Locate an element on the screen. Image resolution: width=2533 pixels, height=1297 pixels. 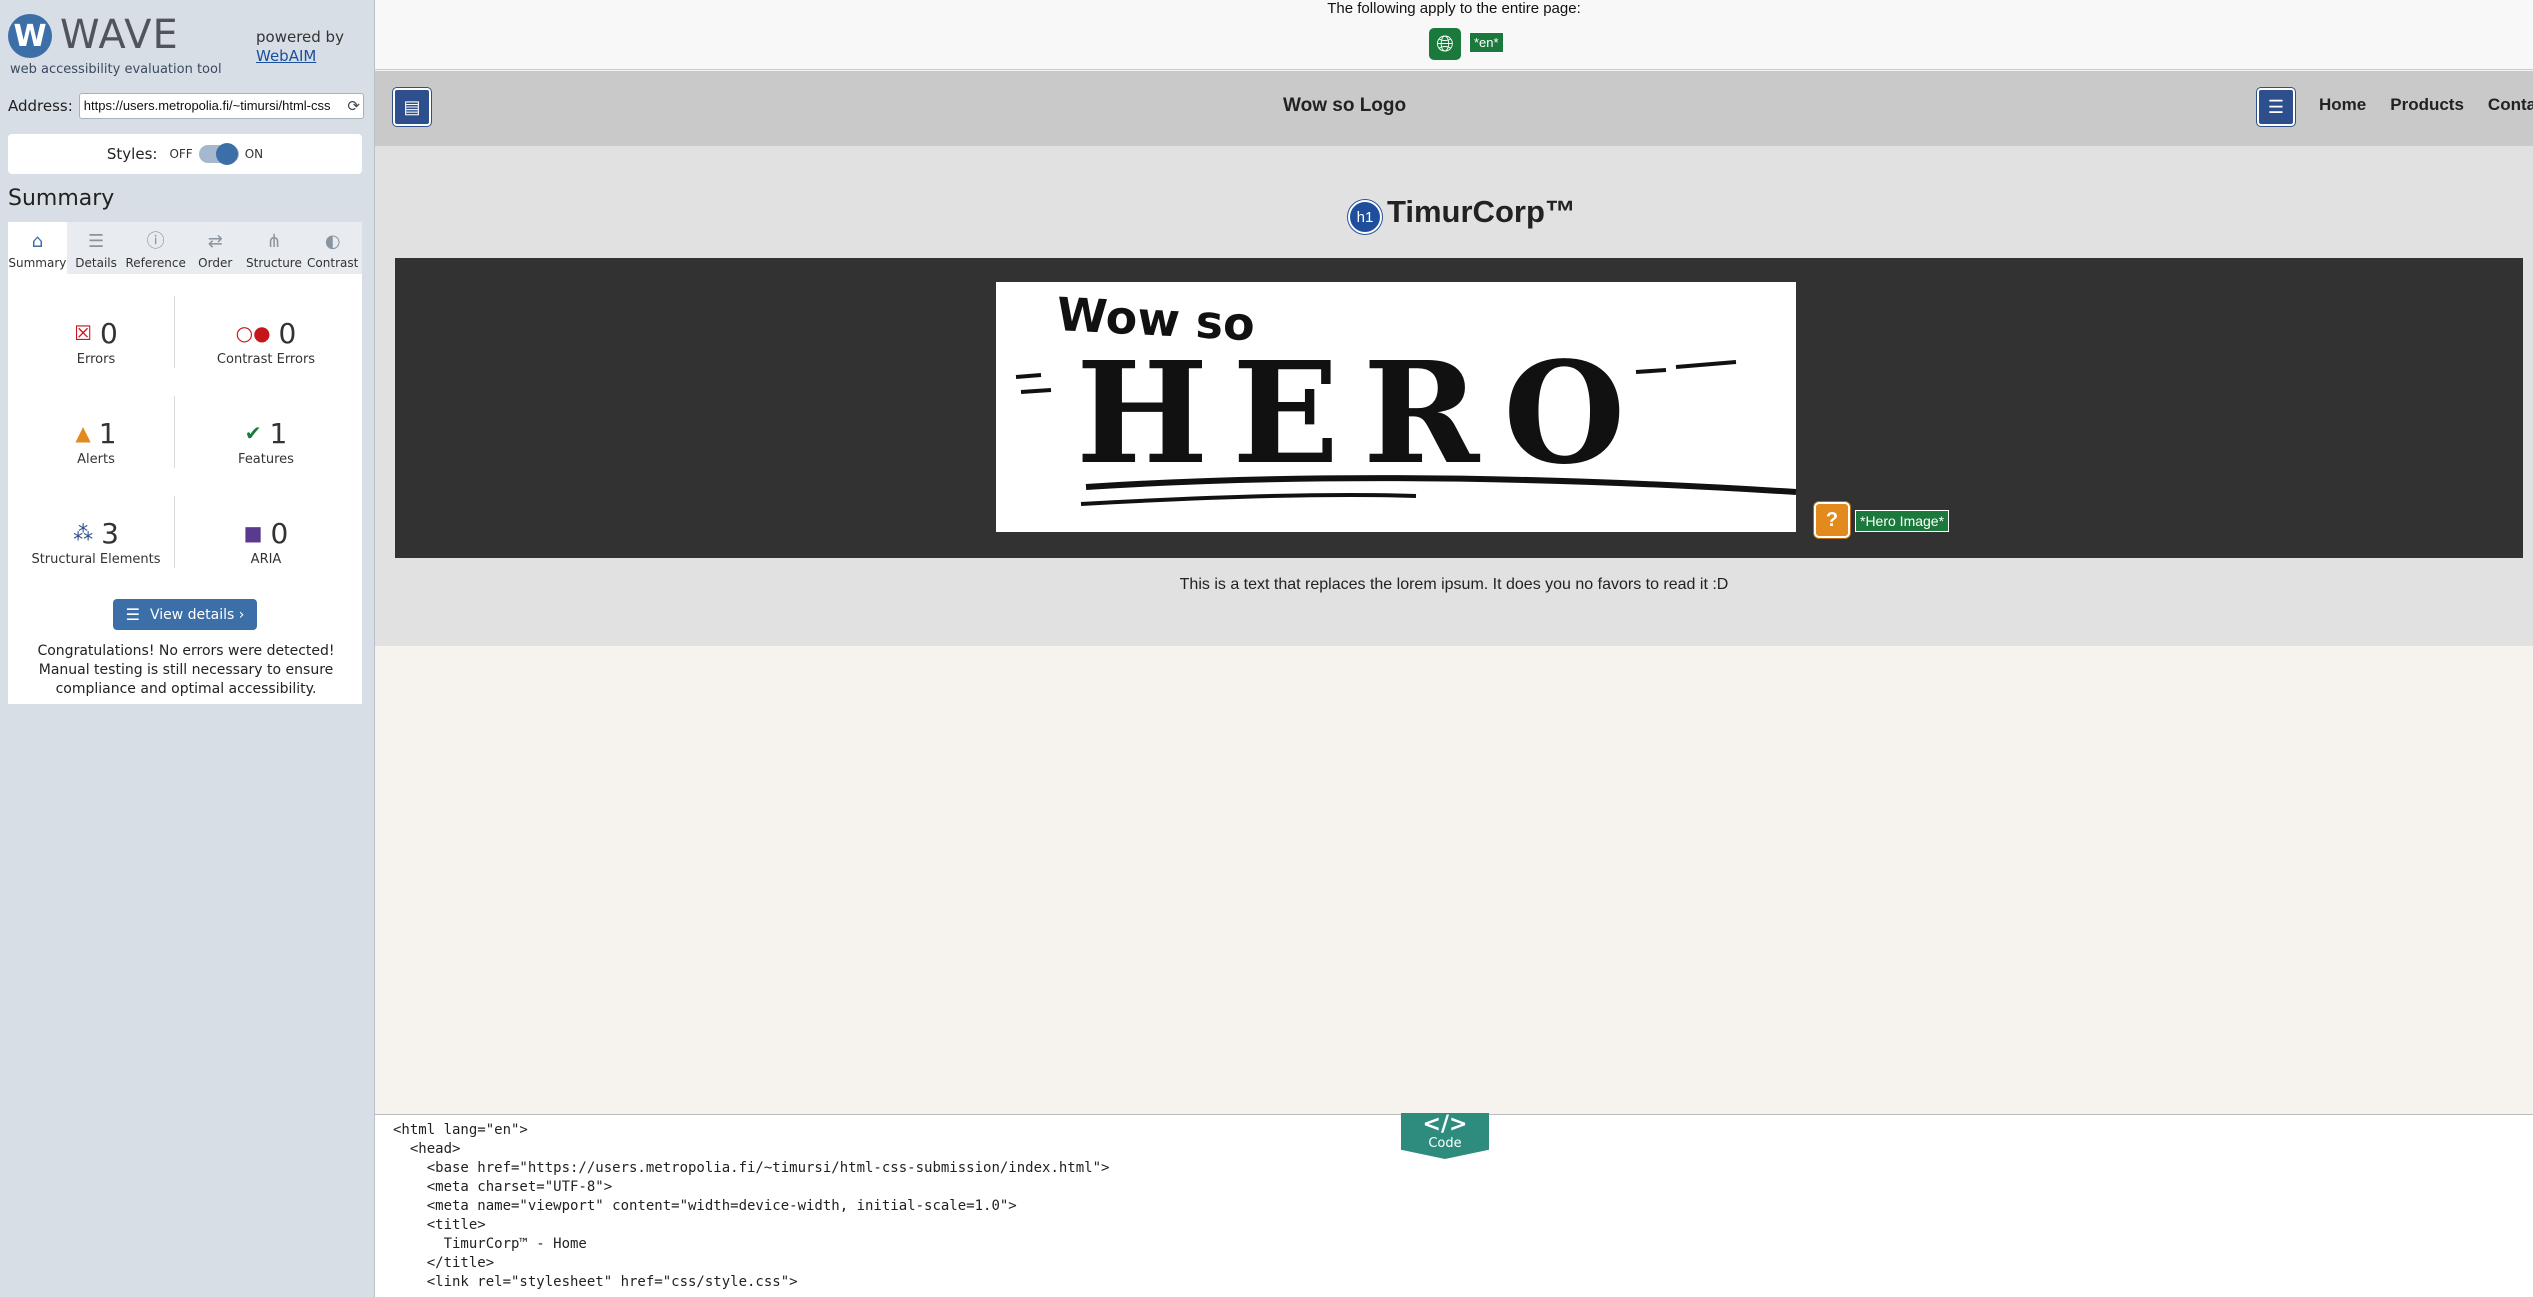
aria-icon: ■ is located at coordinates (253, 533).